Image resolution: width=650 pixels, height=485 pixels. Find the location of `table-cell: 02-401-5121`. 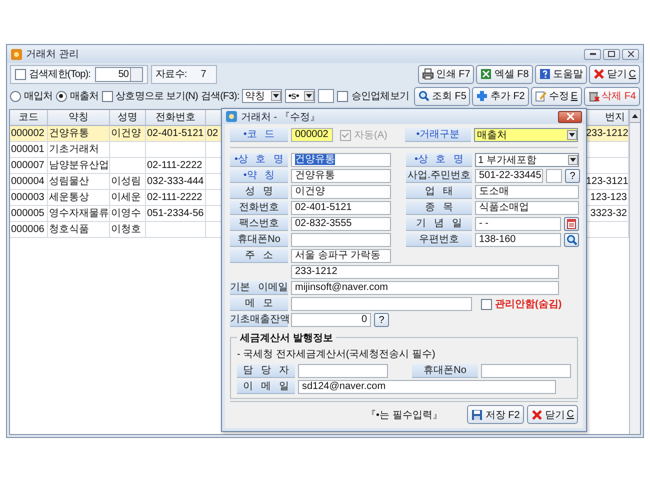

table-cell: 02-401-5121 is located at coordinates (176, 134).